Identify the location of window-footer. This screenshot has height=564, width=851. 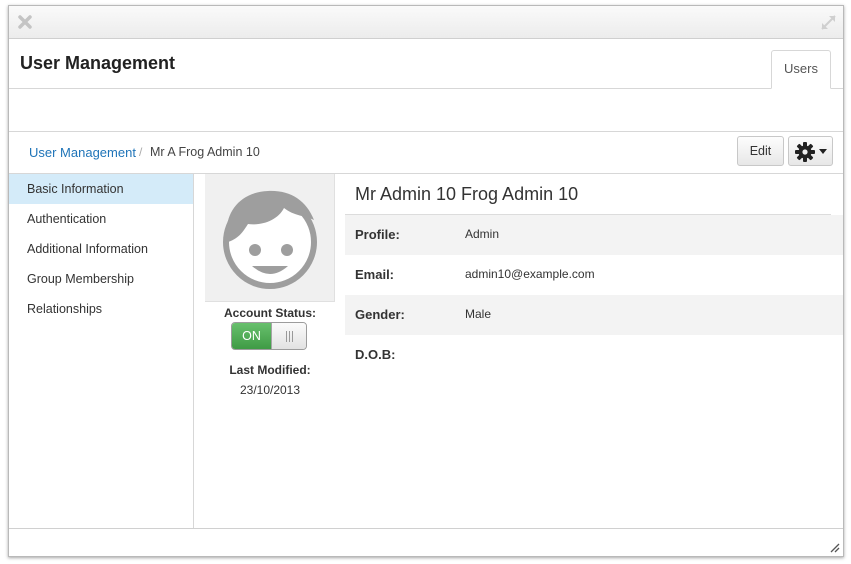
(426, 542).